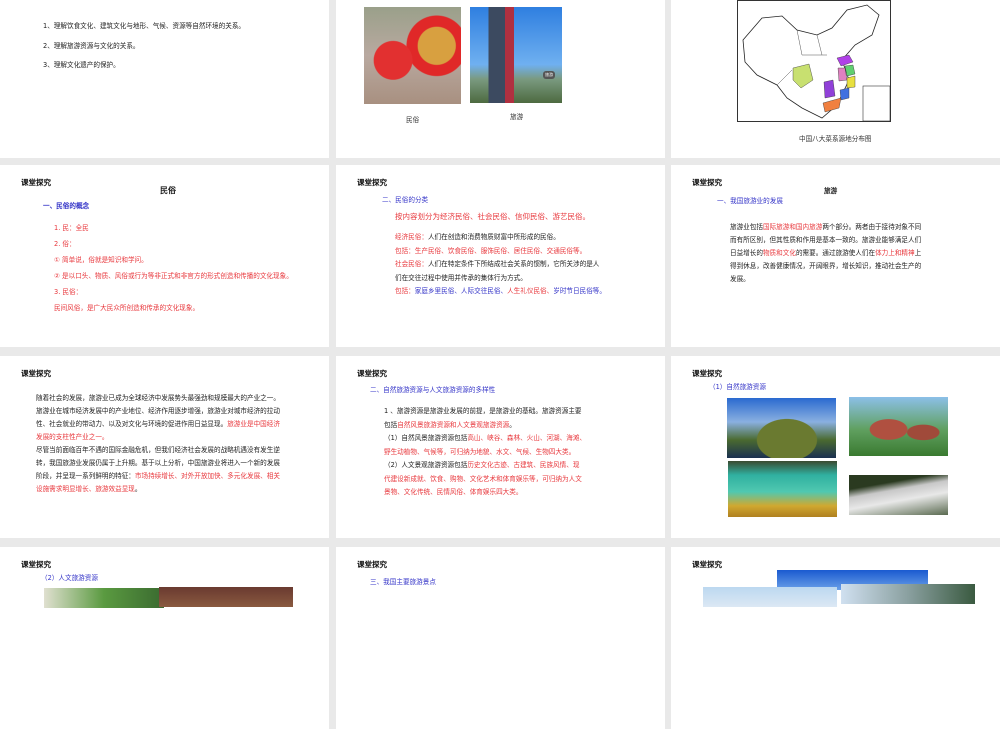  I want to click on text-line: 包括自然风景旅游资源和人文景观旅游资源。, so click(485, 426).